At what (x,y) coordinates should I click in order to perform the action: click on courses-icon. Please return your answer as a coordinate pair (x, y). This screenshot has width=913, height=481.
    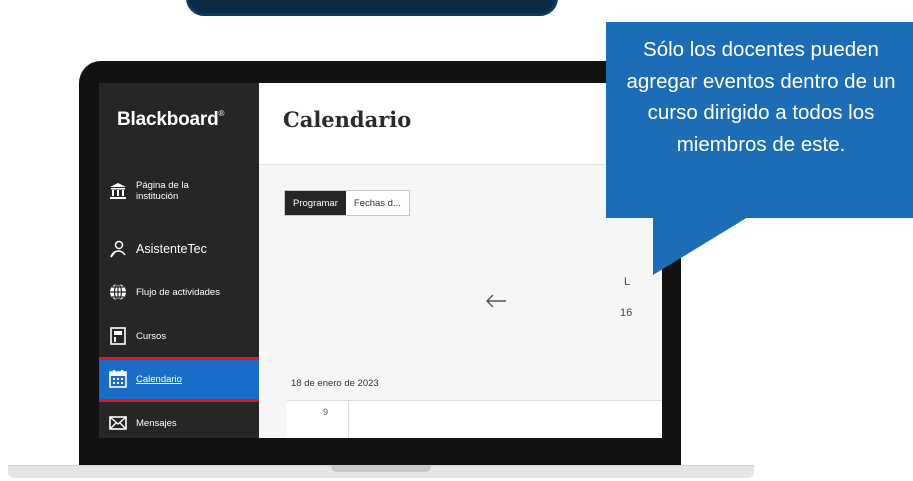
    Looking at the image, I should click on (118, 336).